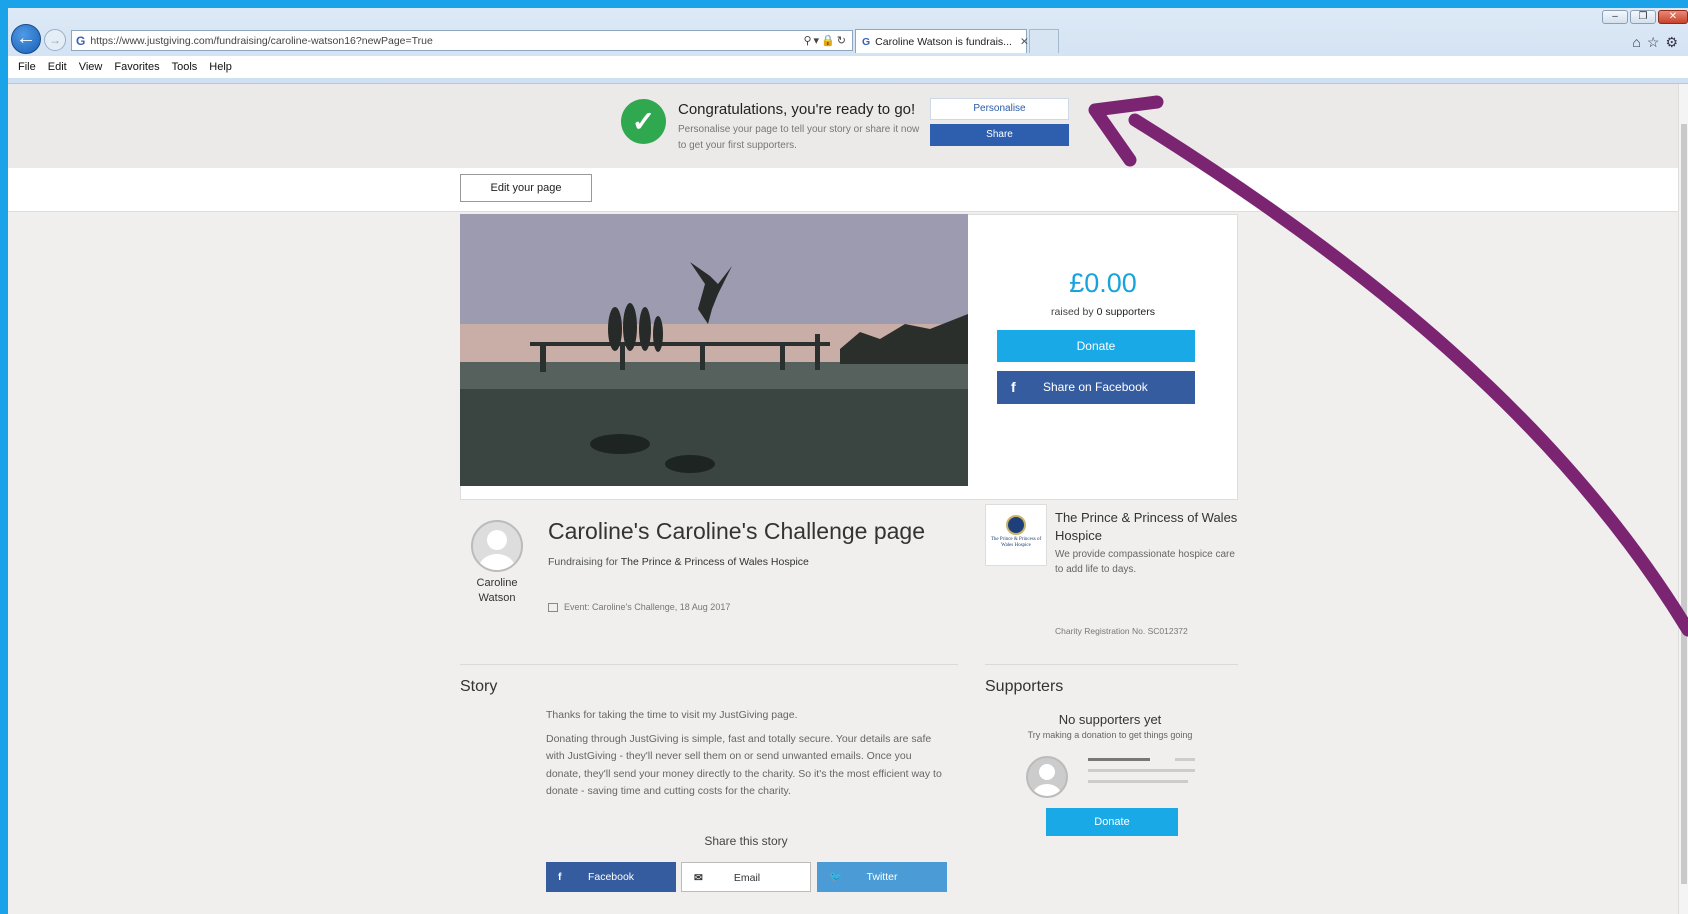 The image size is (1688, 914). Describe the element at coordinates (1121, 631) in the screenshot. I see `charity-registration: Charity Registration No. SC012372` at that location.